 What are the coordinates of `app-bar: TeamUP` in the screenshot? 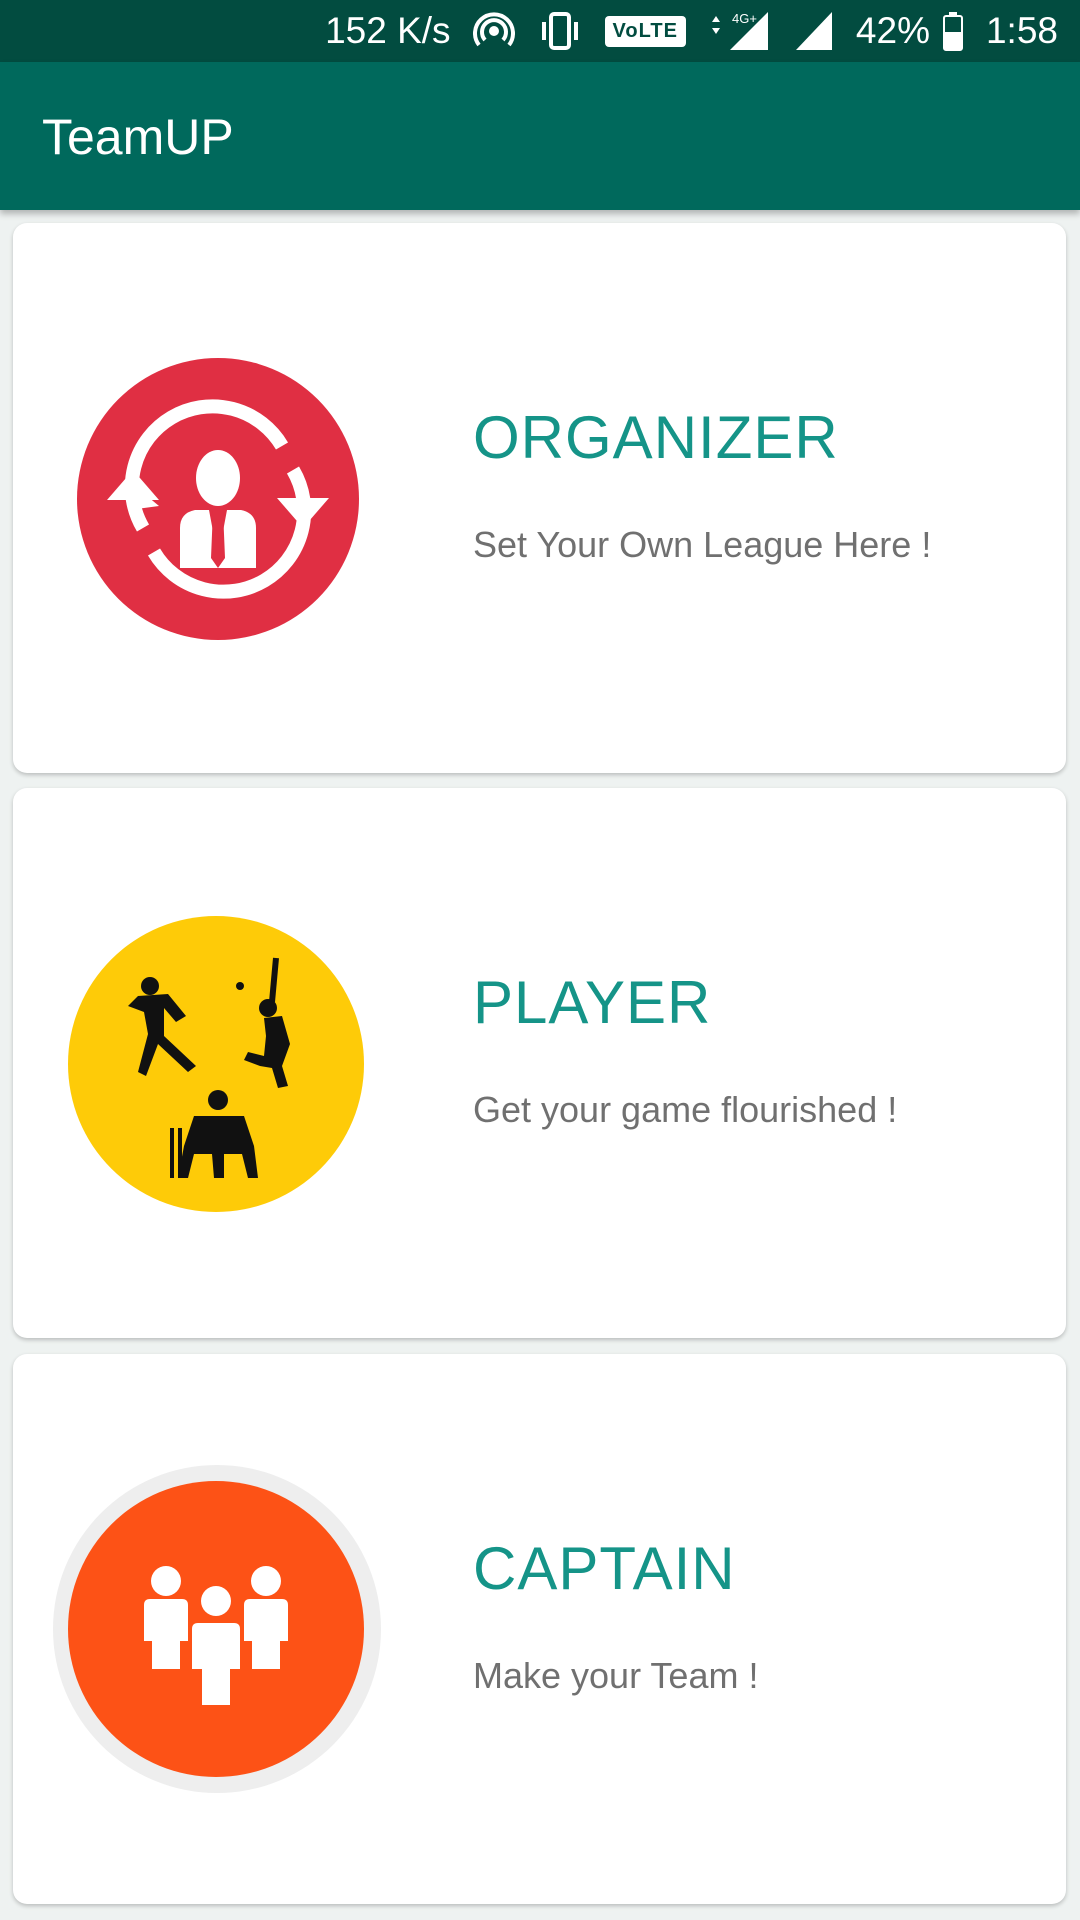 It's located at (540, 136).